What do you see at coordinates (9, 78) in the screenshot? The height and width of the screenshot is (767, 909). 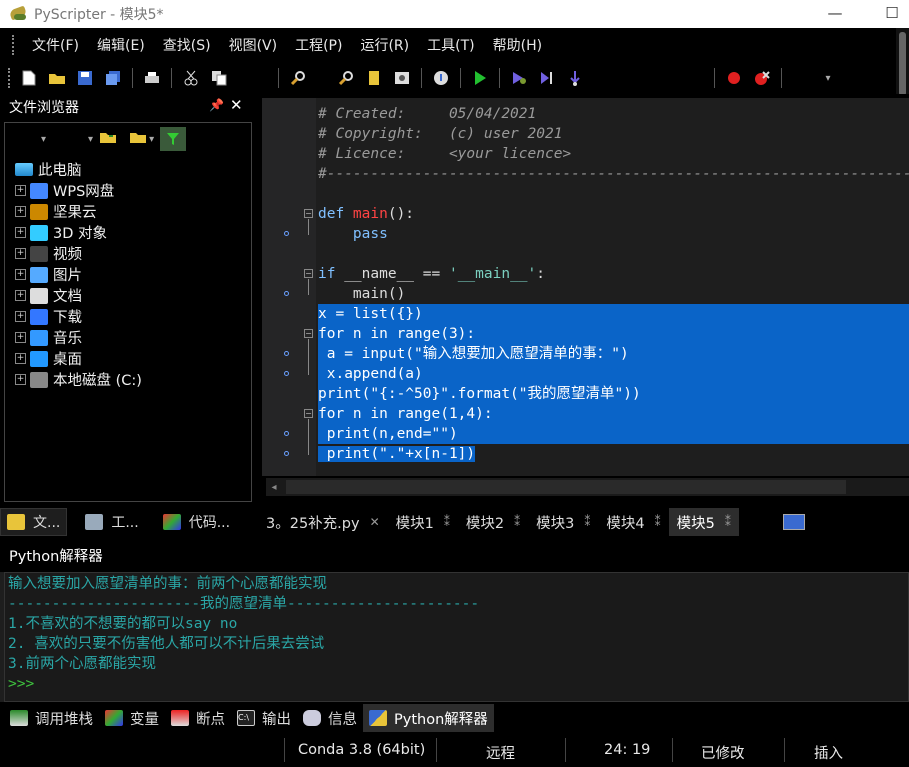 I see `toolbar-grip` at bounding box center [9, 78].